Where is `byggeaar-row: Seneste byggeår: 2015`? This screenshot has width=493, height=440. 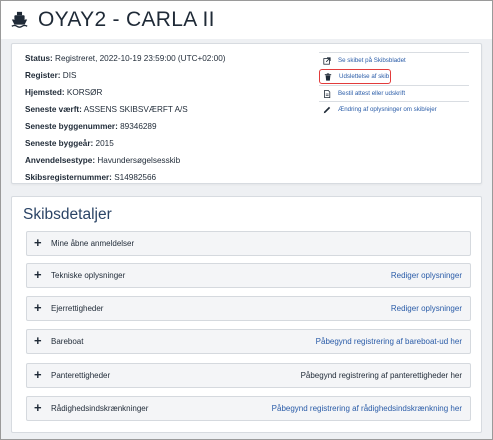 byggeaar-row: Seneste byggeår: 2015 is located at coordinates (69, 143).